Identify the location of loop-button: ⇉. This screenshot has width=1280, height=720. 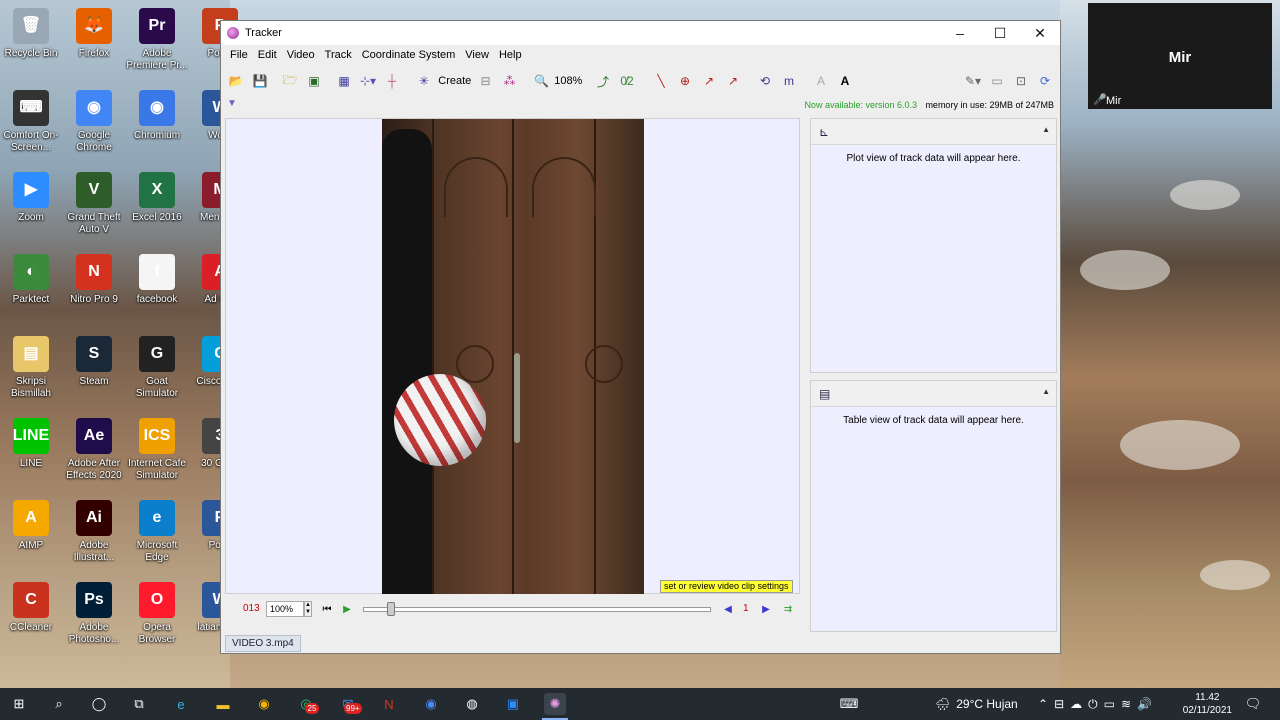
(788, 609).